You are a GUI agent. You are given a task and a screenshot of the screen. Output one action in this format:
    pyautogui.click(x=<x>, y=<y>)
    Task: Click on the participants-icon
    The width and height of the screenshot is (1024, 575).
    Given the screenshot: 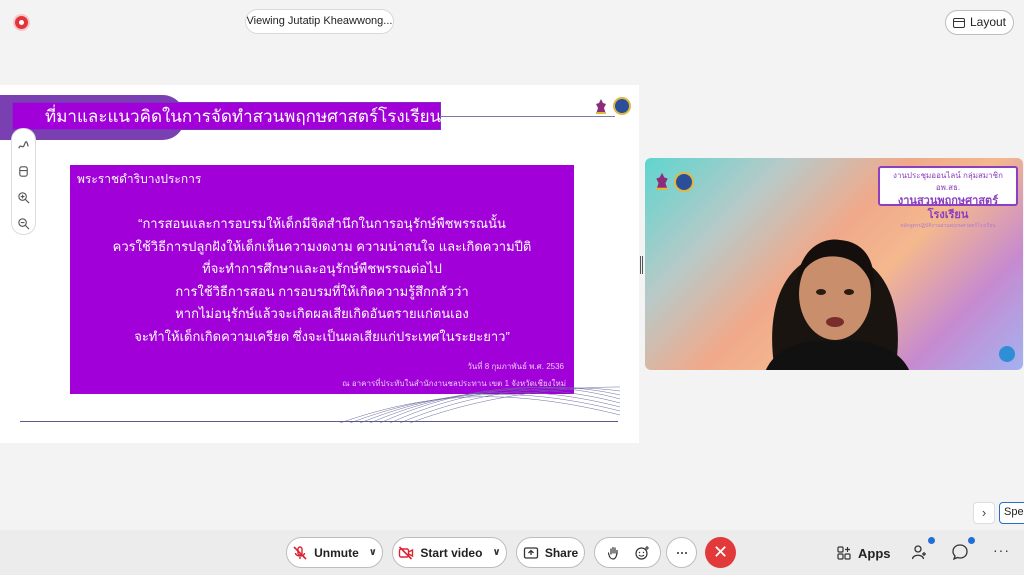 What is the action you would take?
    pyautogui.click(x=920, y=552)
    